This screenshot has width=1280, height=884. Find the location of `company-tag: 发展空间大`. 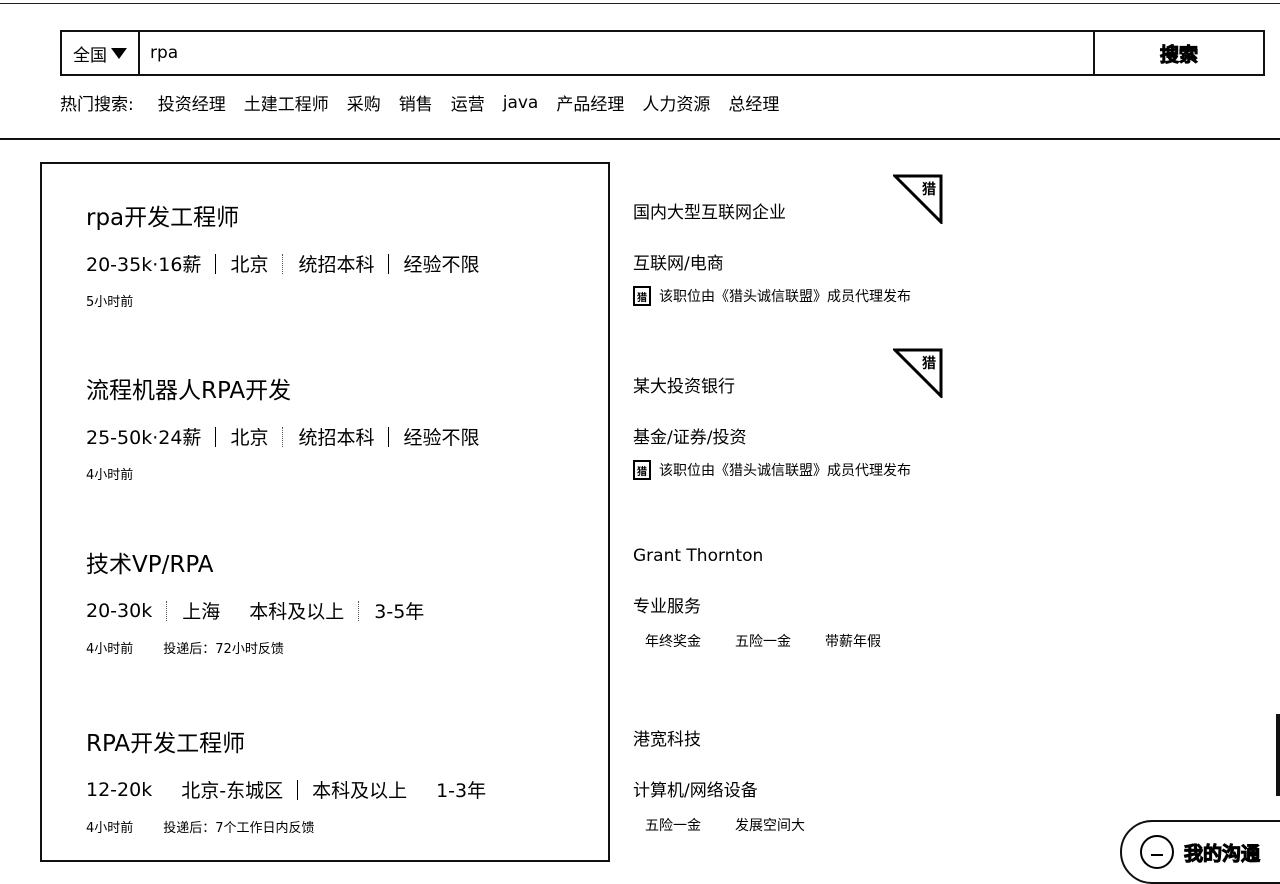

company-tag: 发展空间大 is located at coordinates (770, 826).